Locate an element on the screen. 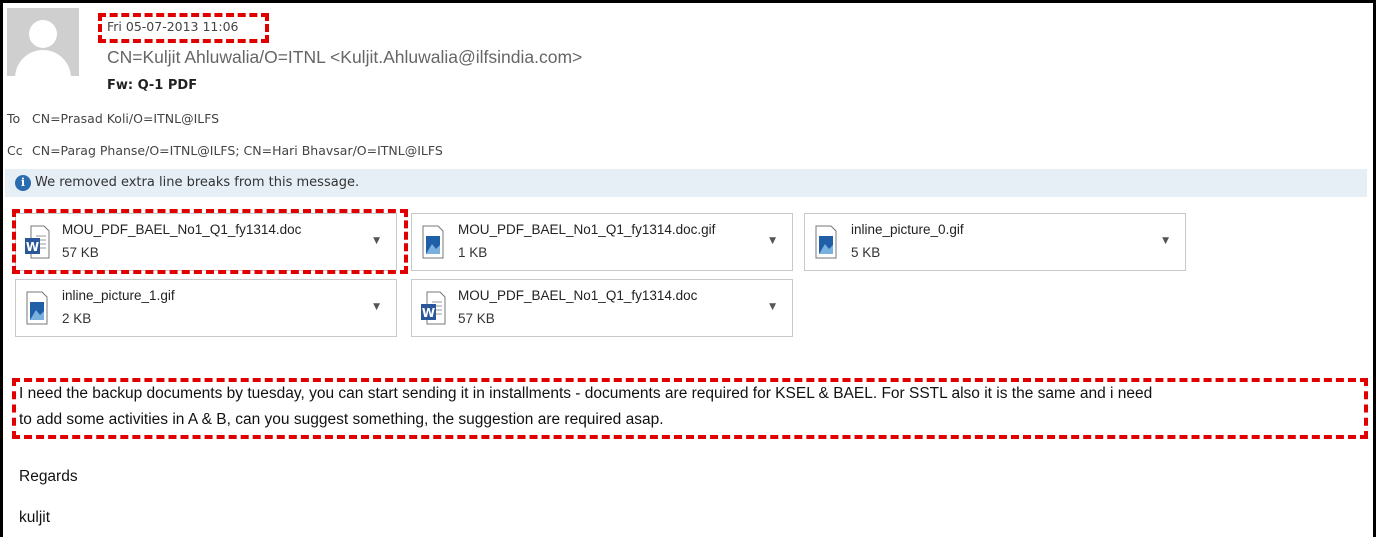 This screenshot has height=540, width=1376. attachment-name: inline_picture_1.gif is located at coordinates (118, 295).